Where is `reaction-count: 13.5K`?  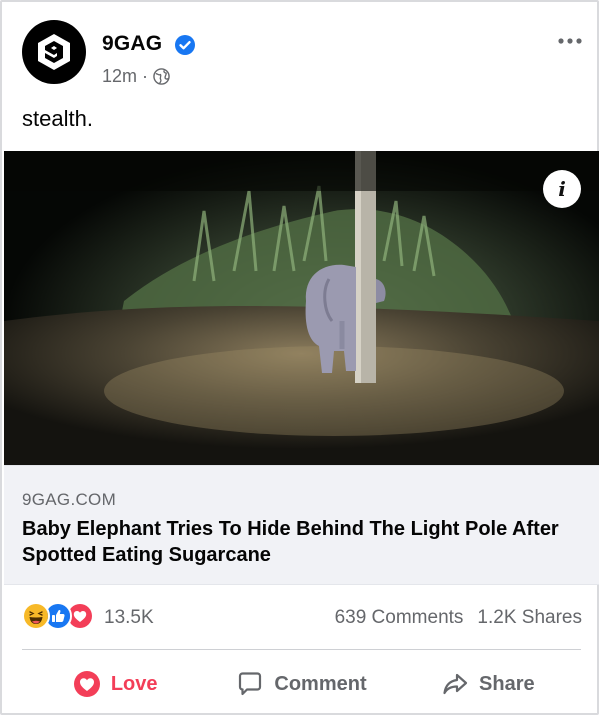
reaction-count: 13.5K is located at coordinates (129, 618).